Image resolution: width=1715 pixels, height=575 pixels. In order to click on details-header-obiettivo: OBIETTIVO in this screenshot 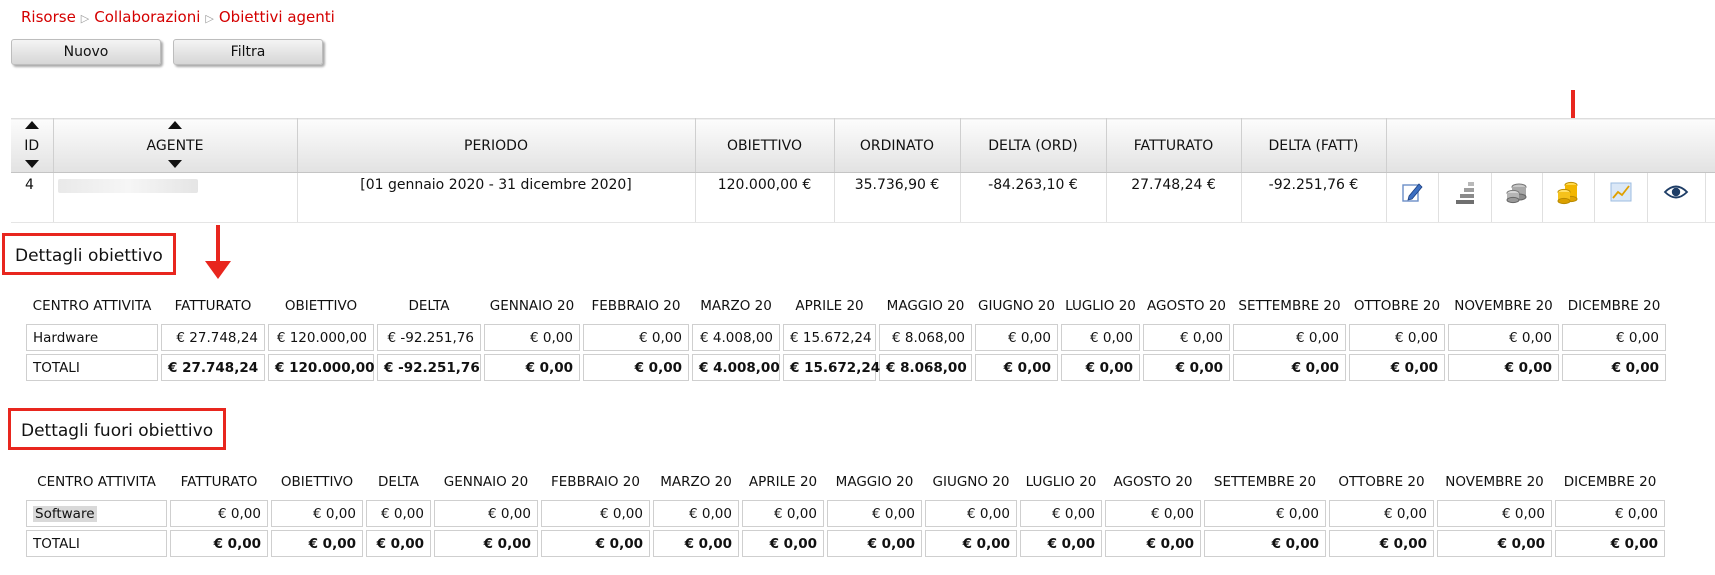, I will do `click(321, 306)`.